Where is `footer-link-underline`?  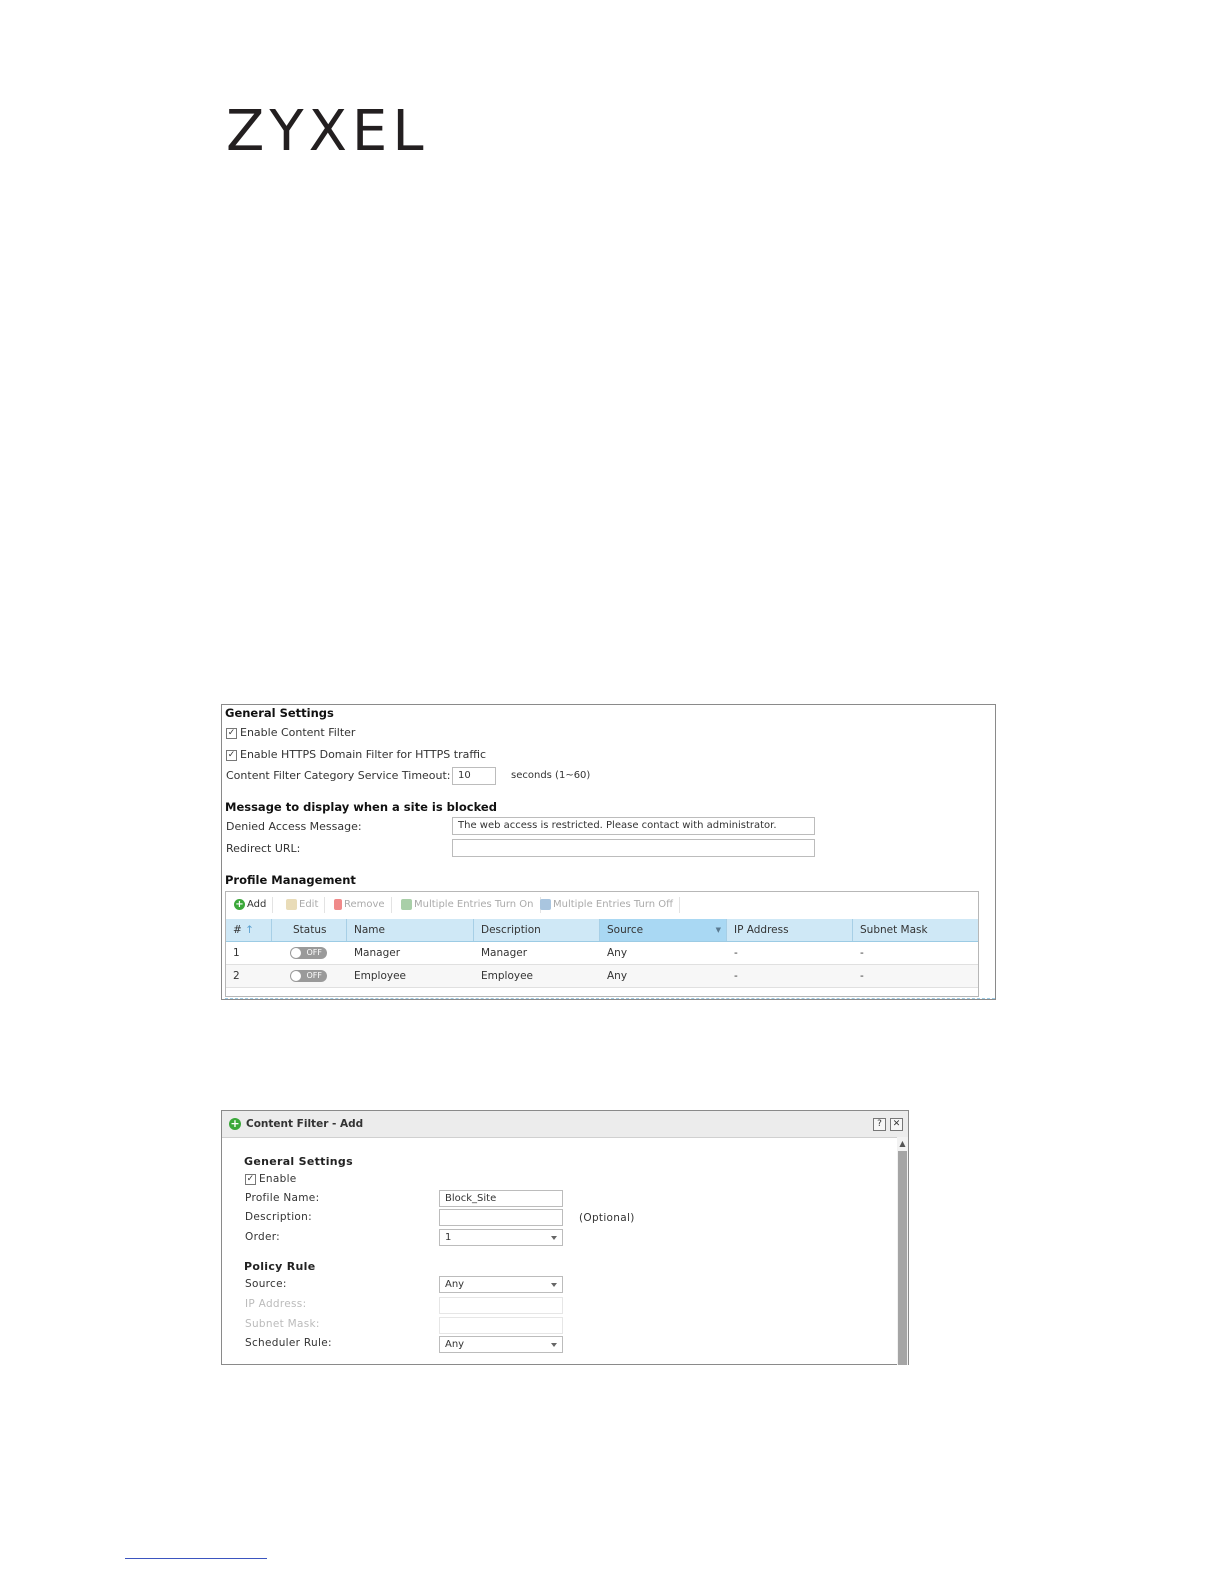 footer-link-underline is located at coordinates (196, 1558).